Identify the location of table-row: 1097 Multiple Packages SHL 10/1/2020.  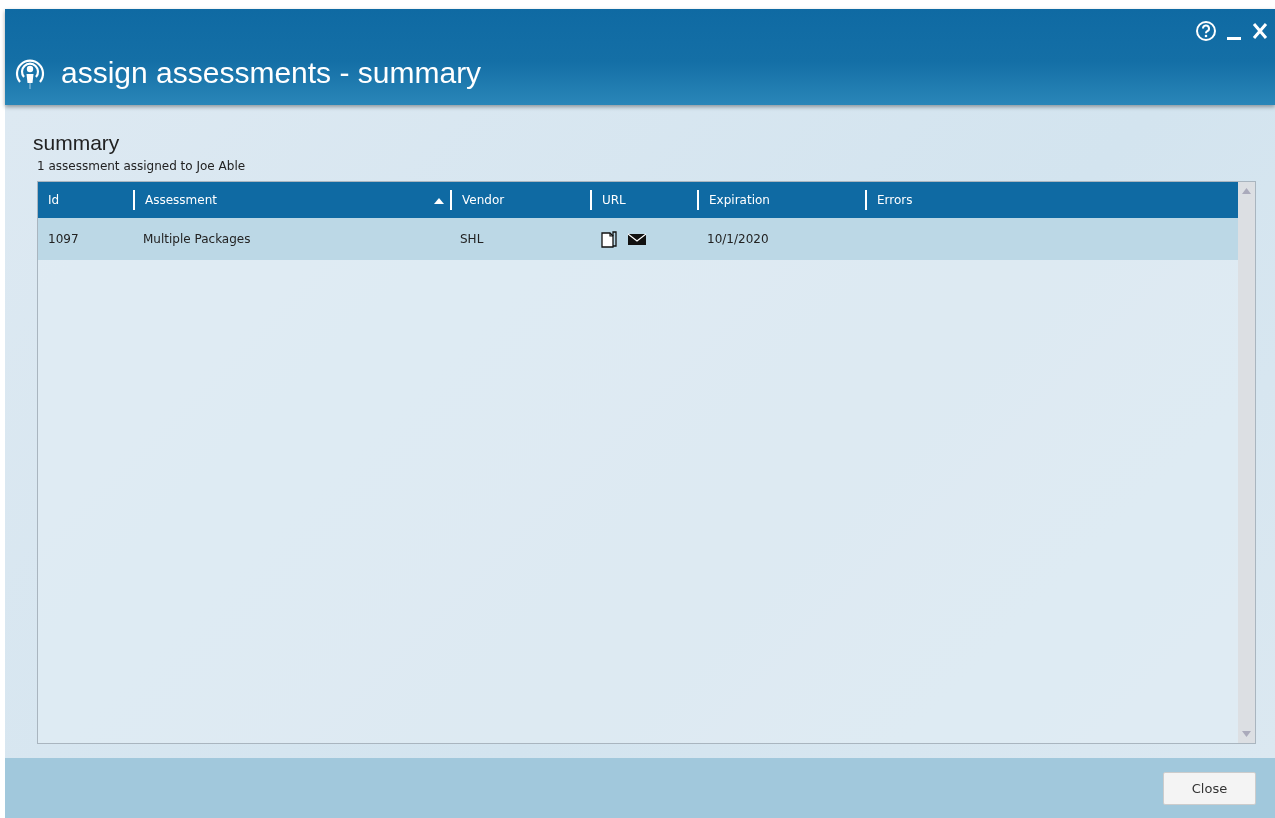
(638, 239).